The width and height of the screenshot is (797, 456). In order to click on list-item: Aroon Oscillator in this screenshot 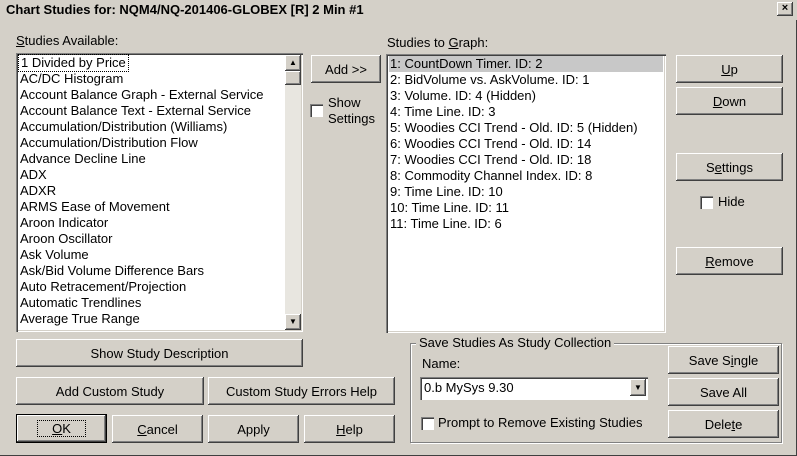, I will do `click(66, 239)`.